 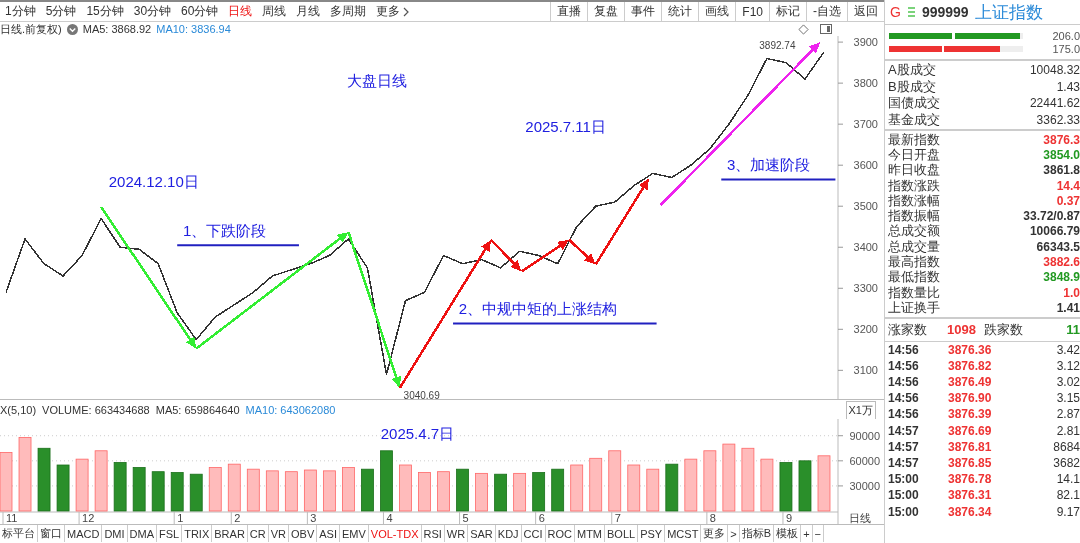 What do you see at coordinates (865, 329) in the screenshot?
I see `axis-label: 3200` at bounding box center [865, 329].